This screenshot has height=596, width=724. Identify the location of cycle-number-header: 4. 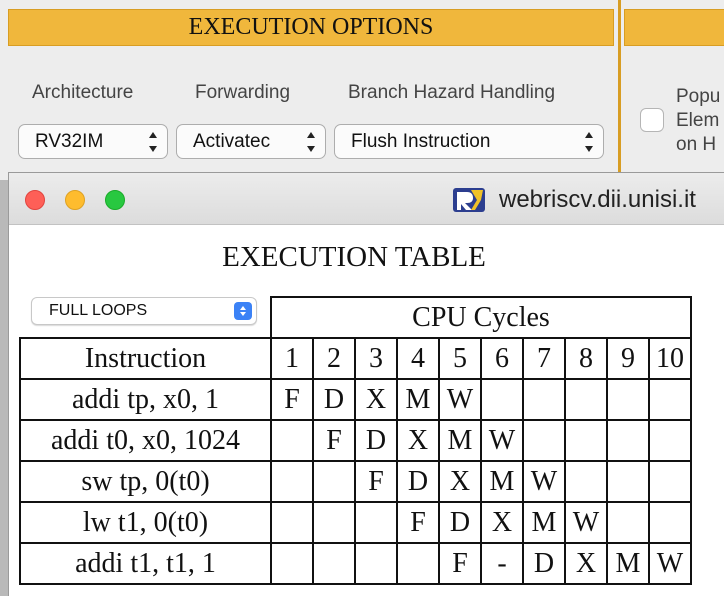
(418, 358).